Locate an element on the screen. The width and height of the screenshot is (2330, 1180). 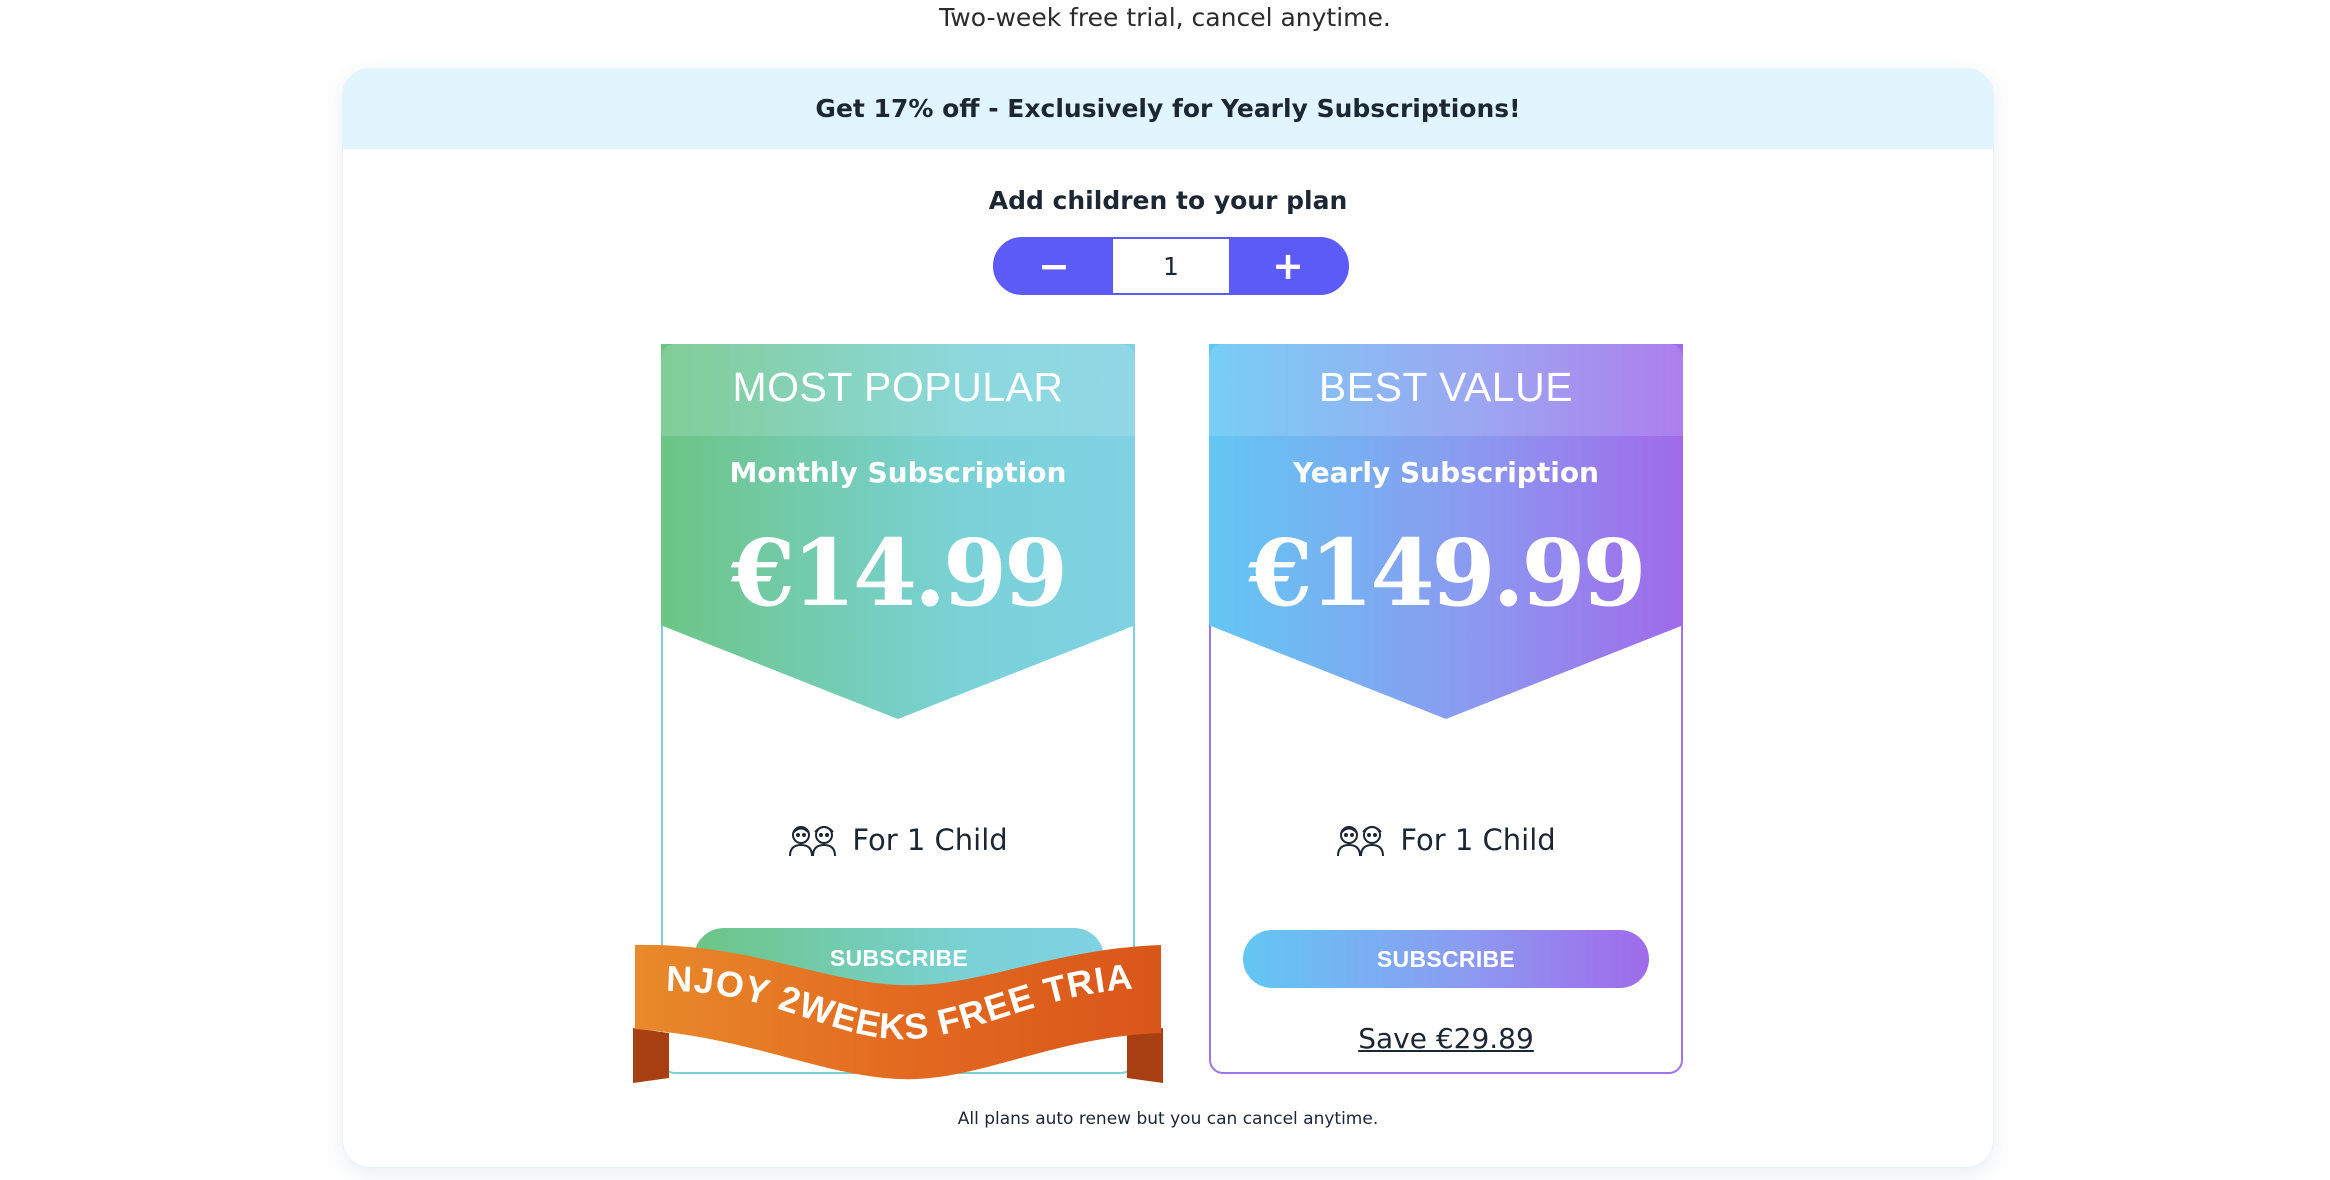
savings-link: Save €29.89 is located at coordinates (1446, 1038).